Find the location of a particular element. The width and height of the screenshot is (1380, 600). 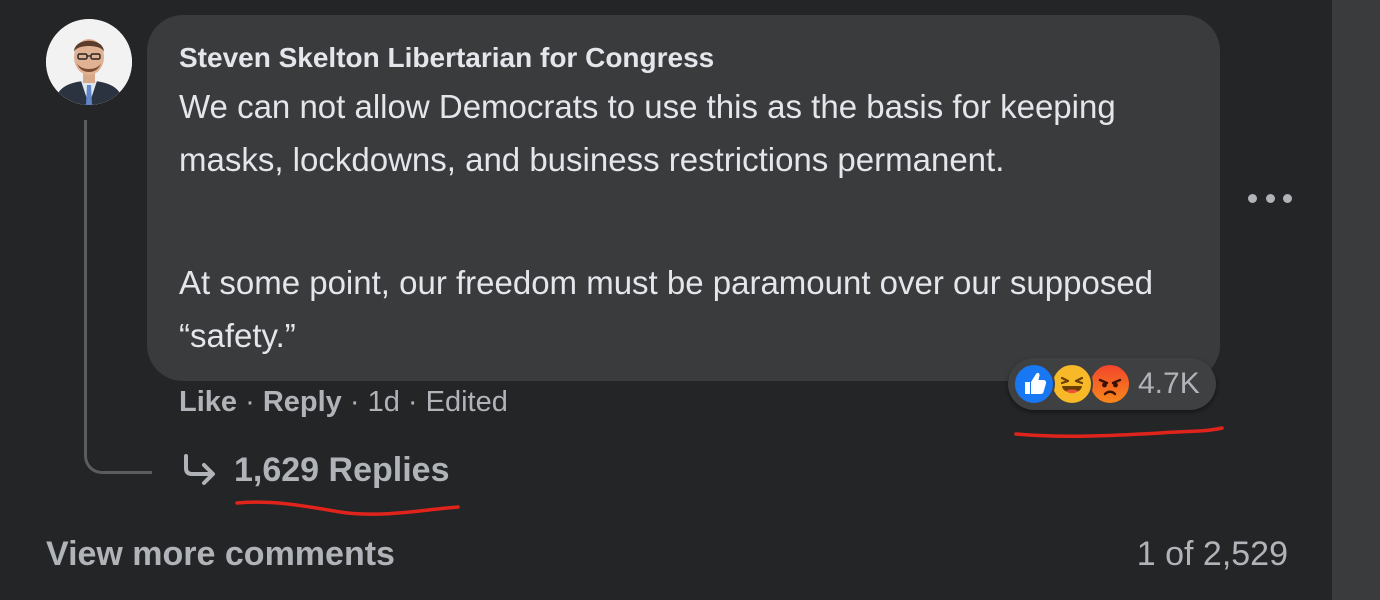

view-more-comments-link: View more comments is located at coordinates (220, 554).